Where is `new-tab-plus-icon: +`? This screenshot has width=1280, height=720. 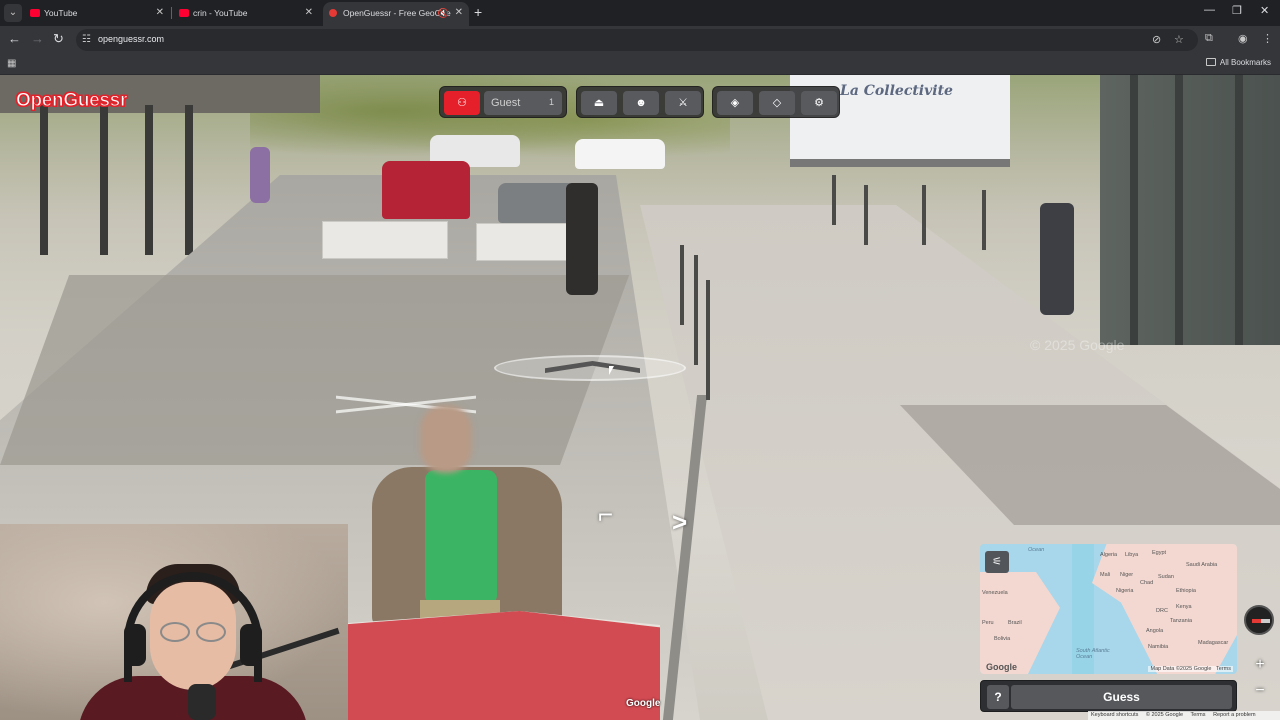
new-tab-plus-icon: + is located at coordinates (478, 12).